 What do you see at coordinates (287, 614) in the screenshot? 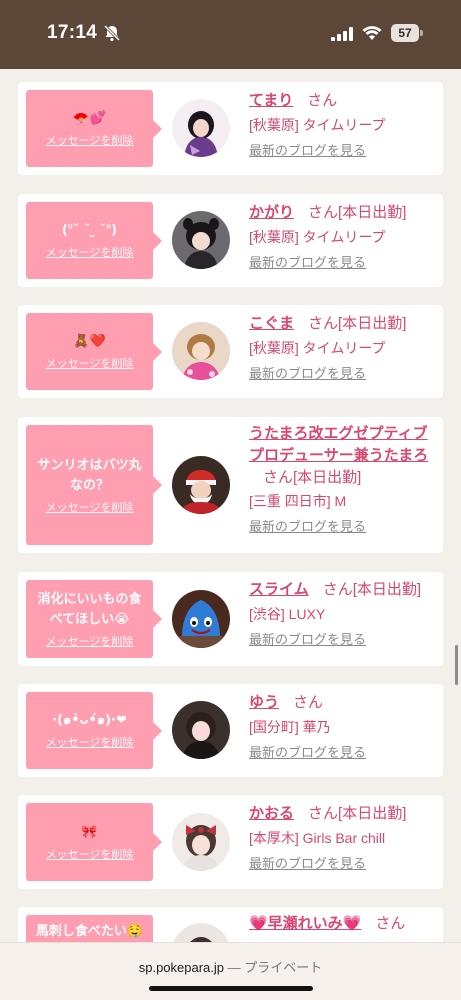
I see `shop-name: [渋谷] LUXY` at bounding box center [287, 614].